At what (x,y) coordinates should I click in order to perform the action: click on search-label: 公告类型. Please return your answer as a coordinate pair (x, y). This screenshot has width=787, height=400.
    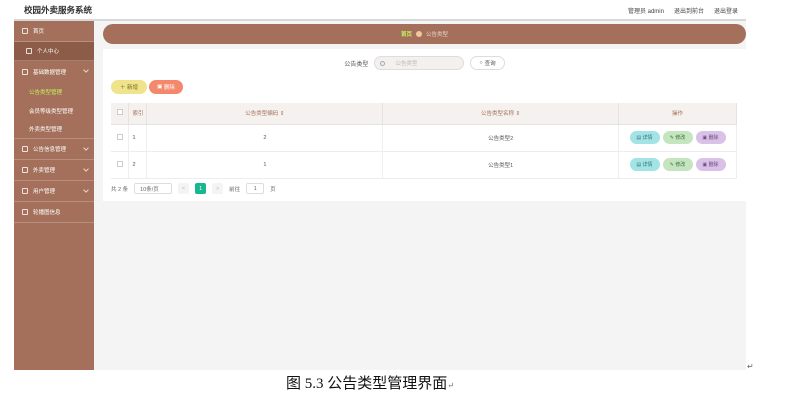
    Looking at the image, I should click on (356, 64).